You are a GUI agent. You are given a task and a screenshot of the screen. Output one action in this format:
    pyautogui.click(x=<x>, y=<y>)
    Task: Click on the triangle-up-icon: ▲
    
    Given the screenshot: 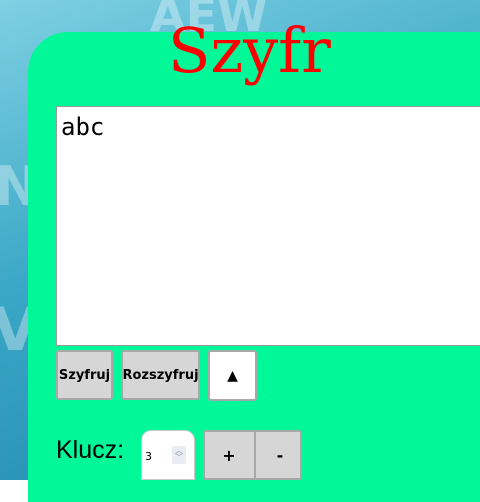 What is the action you would take?
    pyautogui.click(x=232, y=375)
    